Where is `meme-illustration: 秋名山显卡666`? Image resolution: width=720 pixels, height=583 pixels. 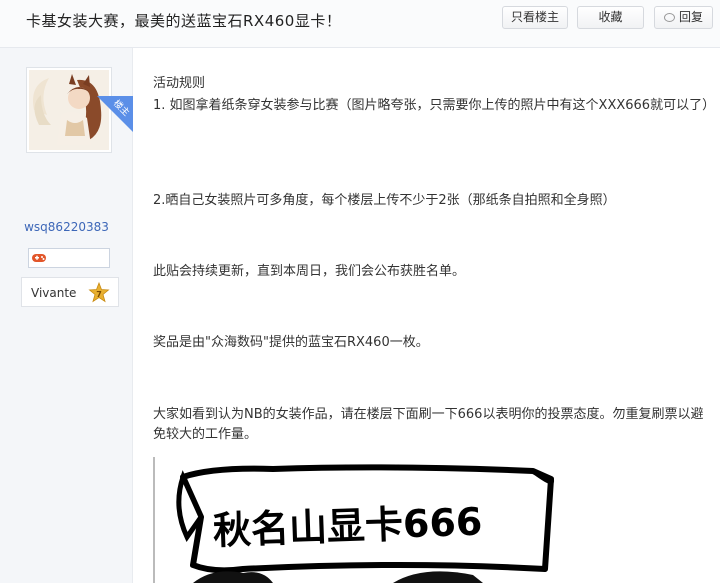 meme-illustration: 秋名山显卡666 is located at coordinates (358, 520).